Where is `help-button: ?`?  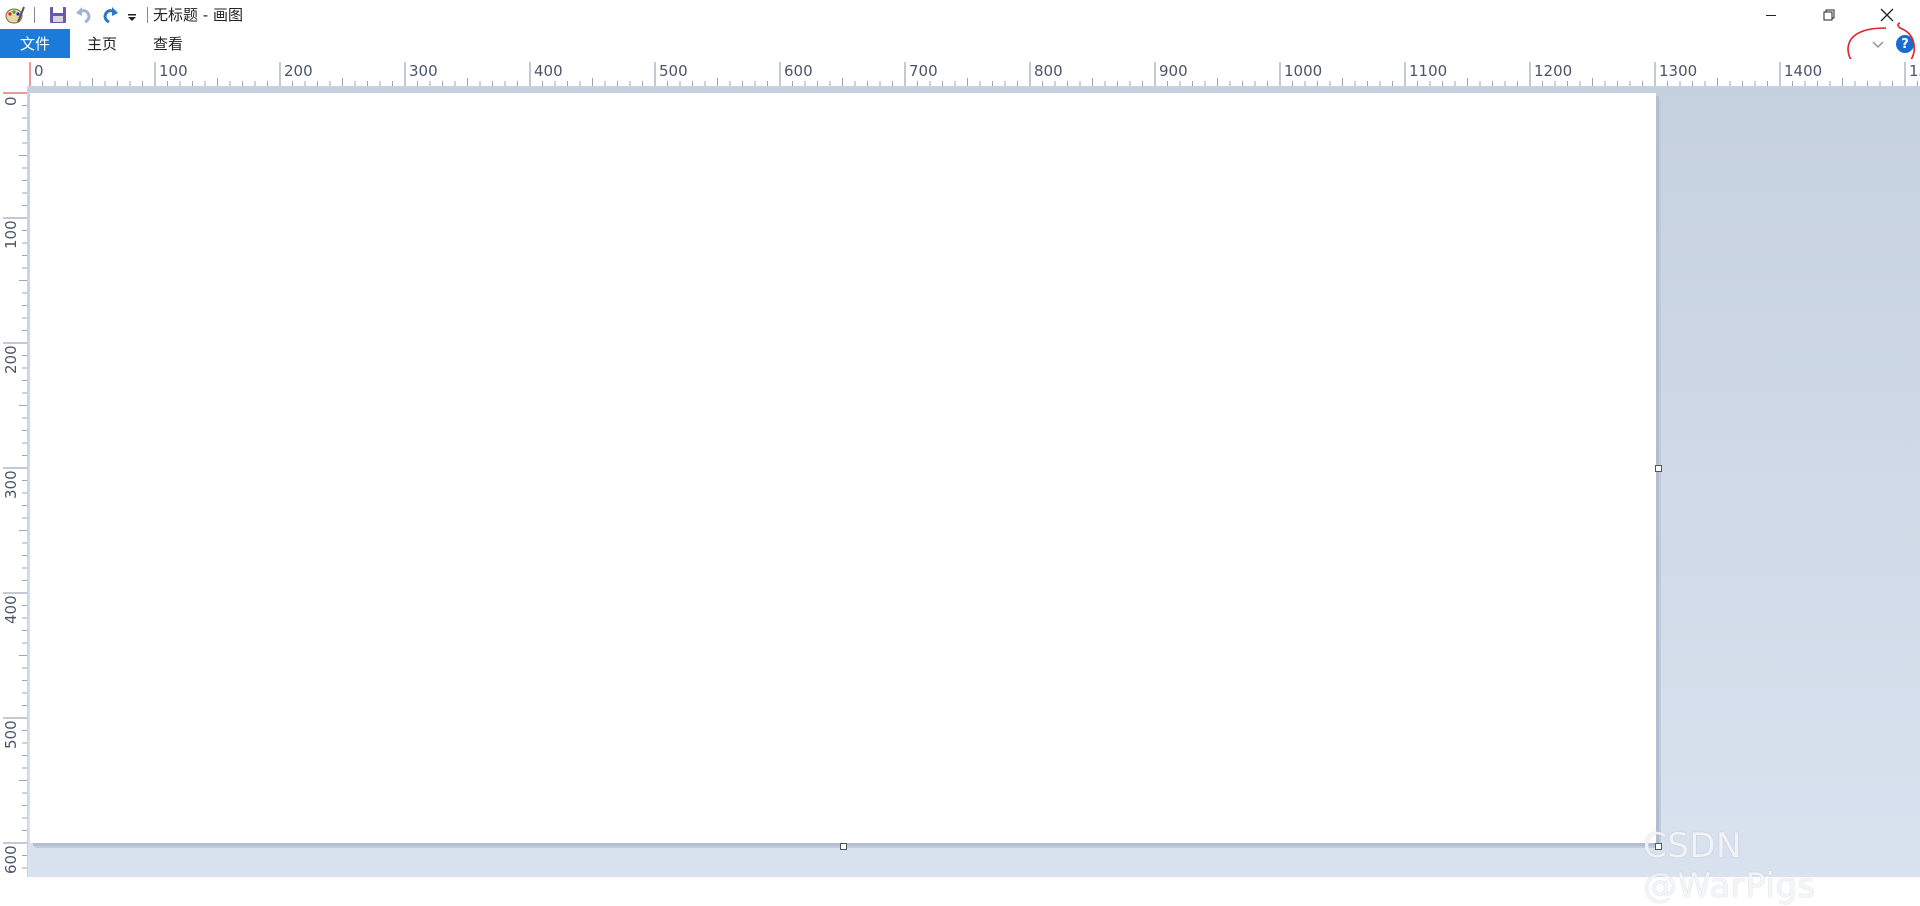
help-button: ? is located at coordinates (1905, 44).